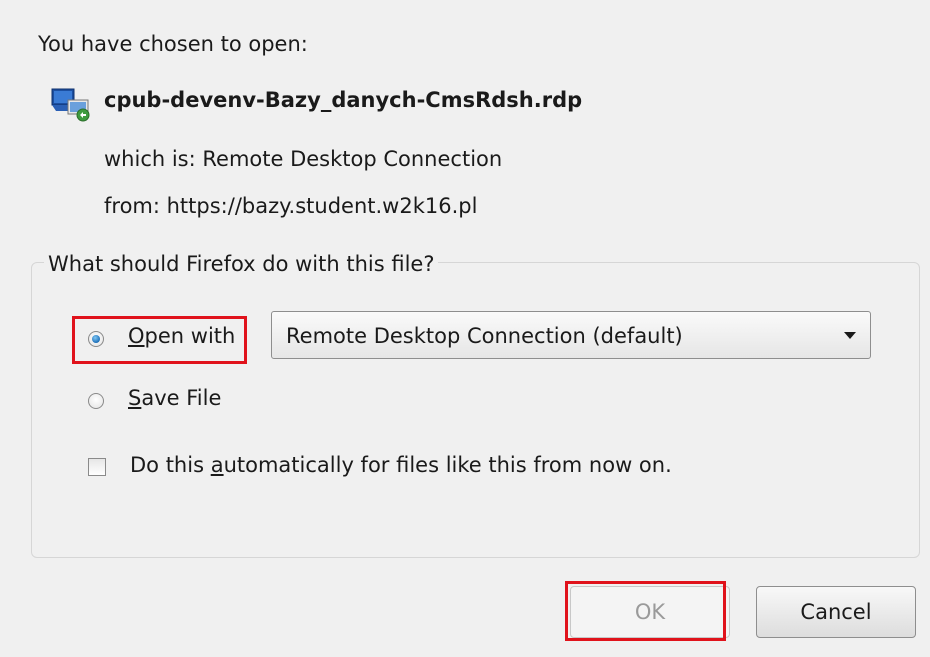  What do you see at coordinates (96, 339) in the screenshot?
I see `open-with-radio` at bounding box center [96, 339].